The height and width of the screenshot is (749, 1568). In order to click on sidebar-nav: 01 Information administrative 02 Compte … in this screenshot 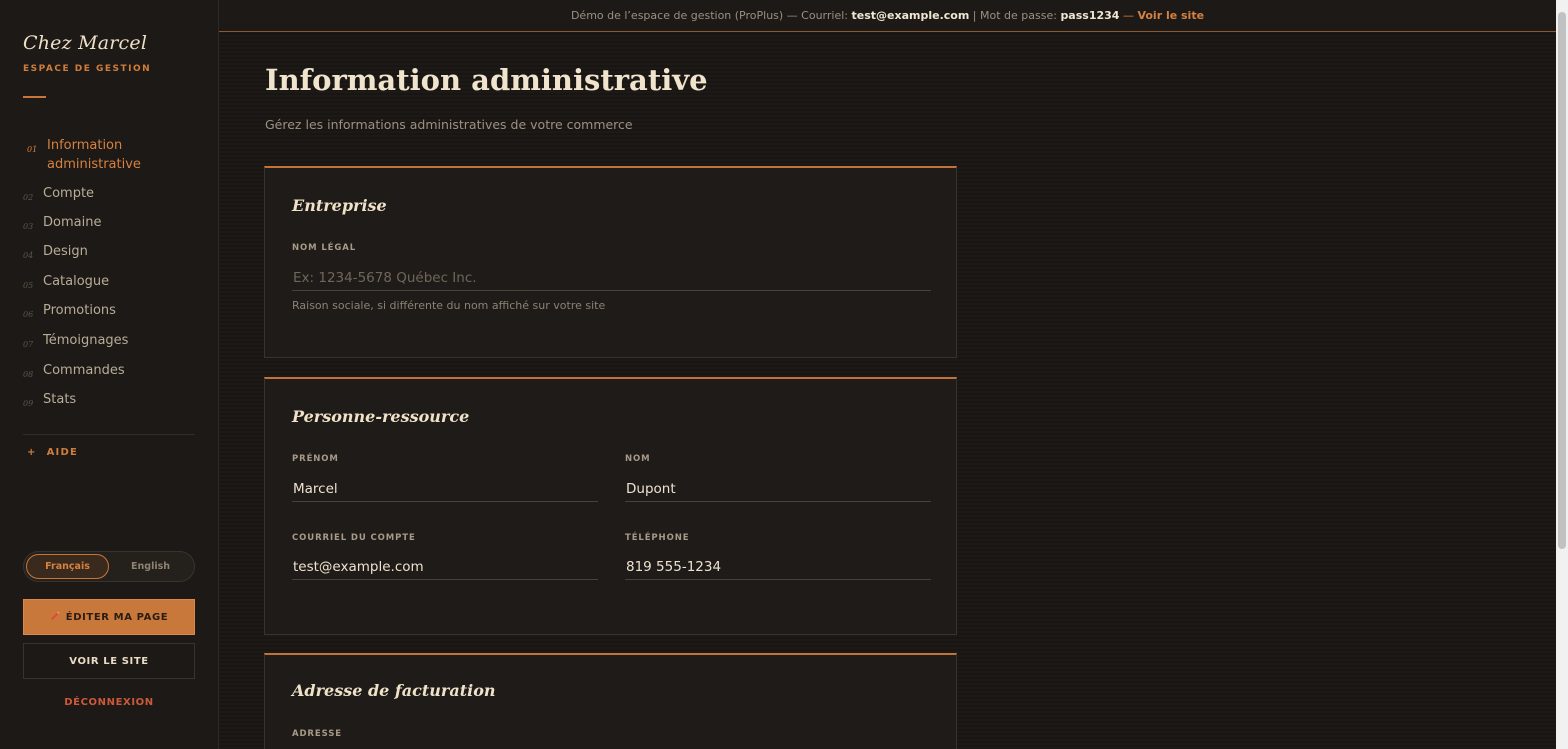, I will do `click(109, 277)`.